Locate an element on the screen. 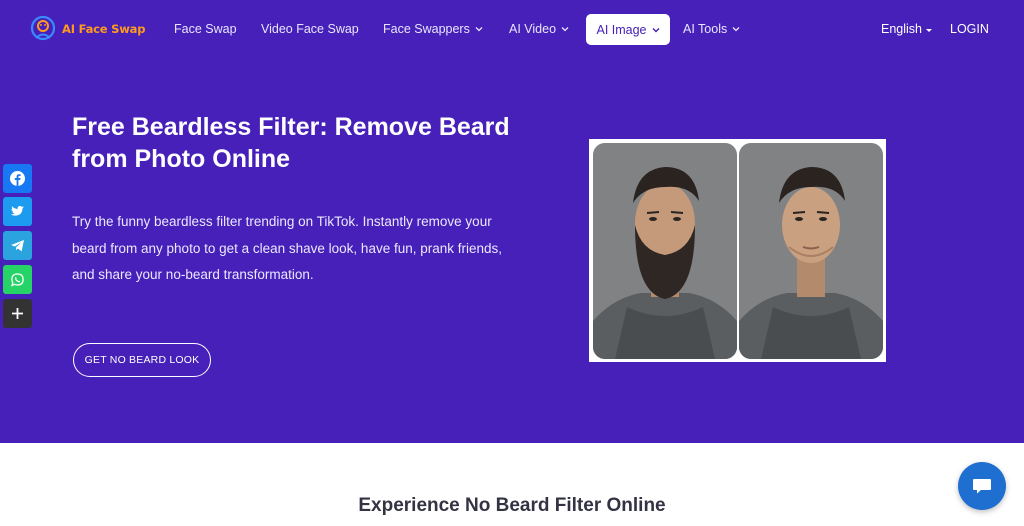 The width and height of the screenshot is (1024, 526). get-no-beard-look-button: GET NO BEARD LOOK is located at coordinates (142, 360).